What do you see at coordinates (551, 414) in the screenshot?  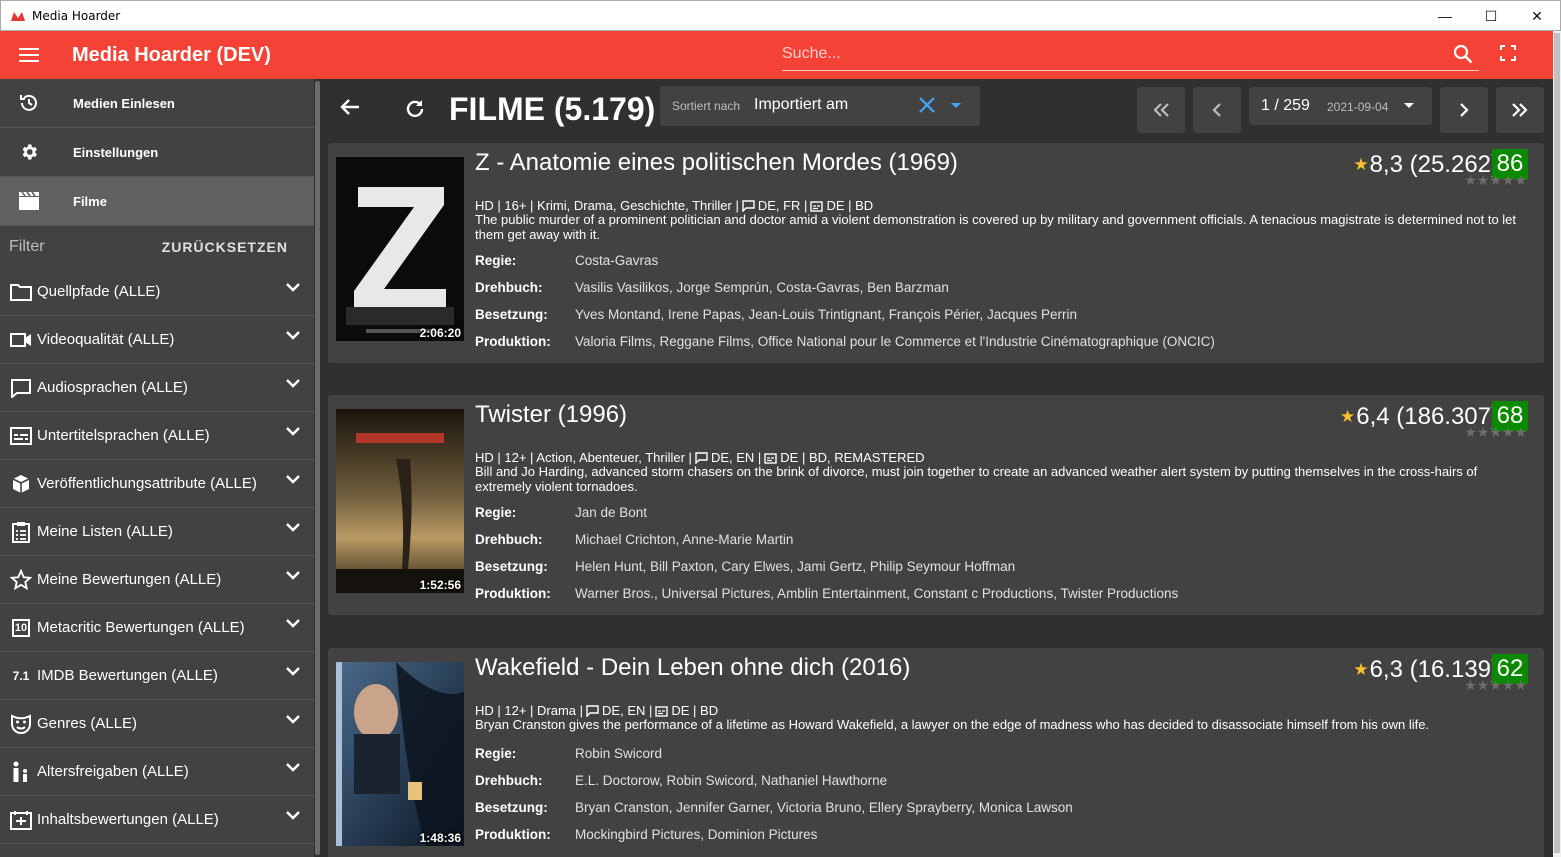 I see `movie-title: Twister (1996)` at bounding box center [551, 414].